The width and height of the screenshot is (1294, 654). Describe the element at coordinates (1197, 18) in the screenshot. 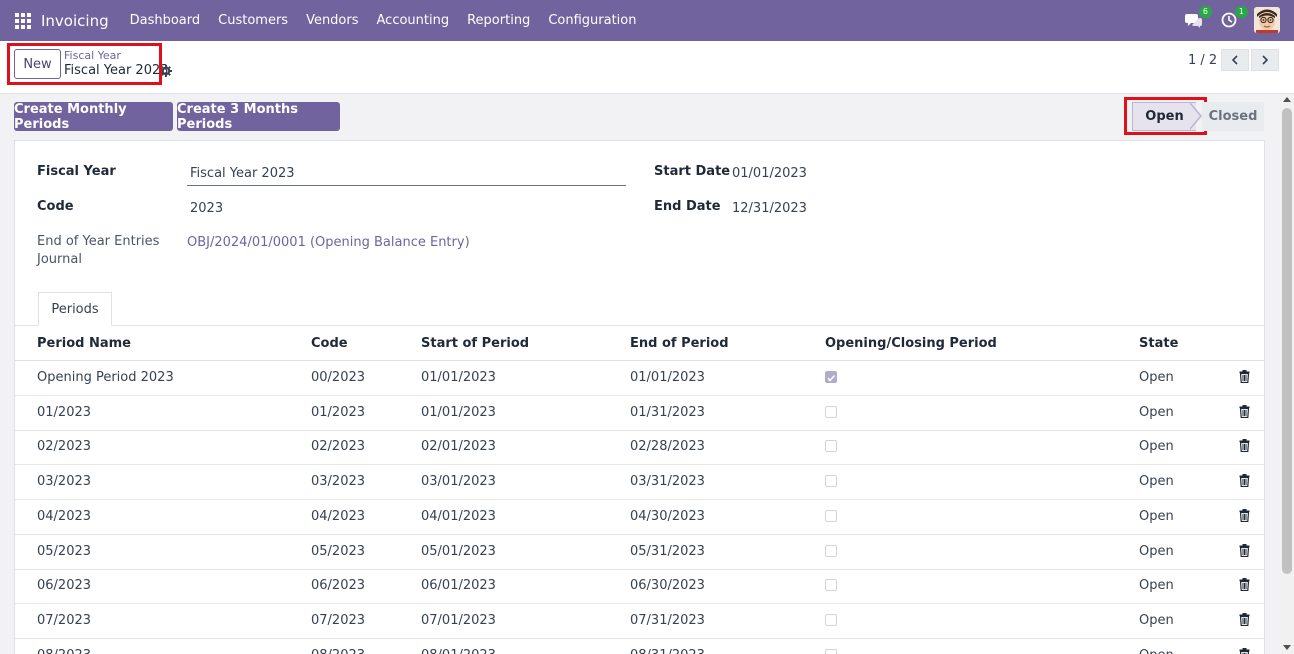

I see `messages-icon: 6` at that location.